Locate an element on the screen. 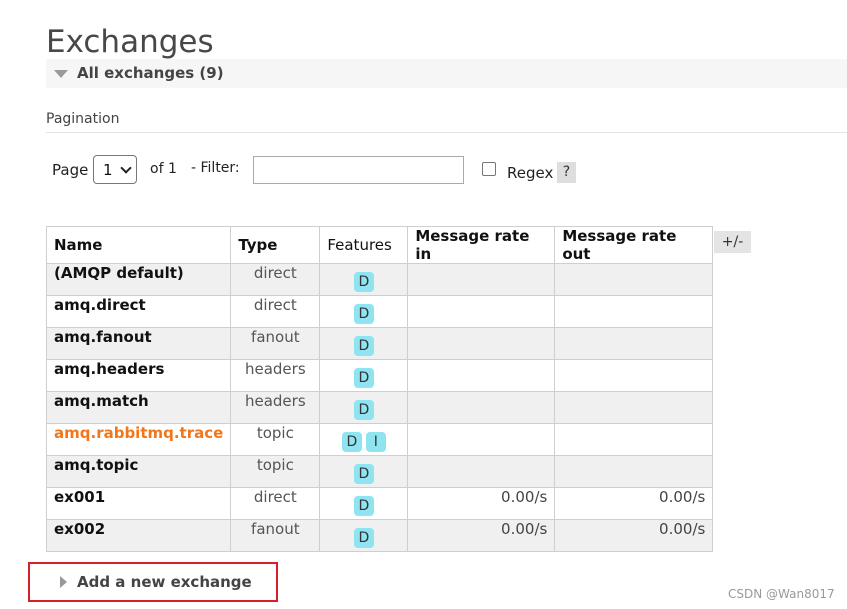 This screenshot has width=847, height=609. pagination-label: Pagination is located at coordinates (83, 119).